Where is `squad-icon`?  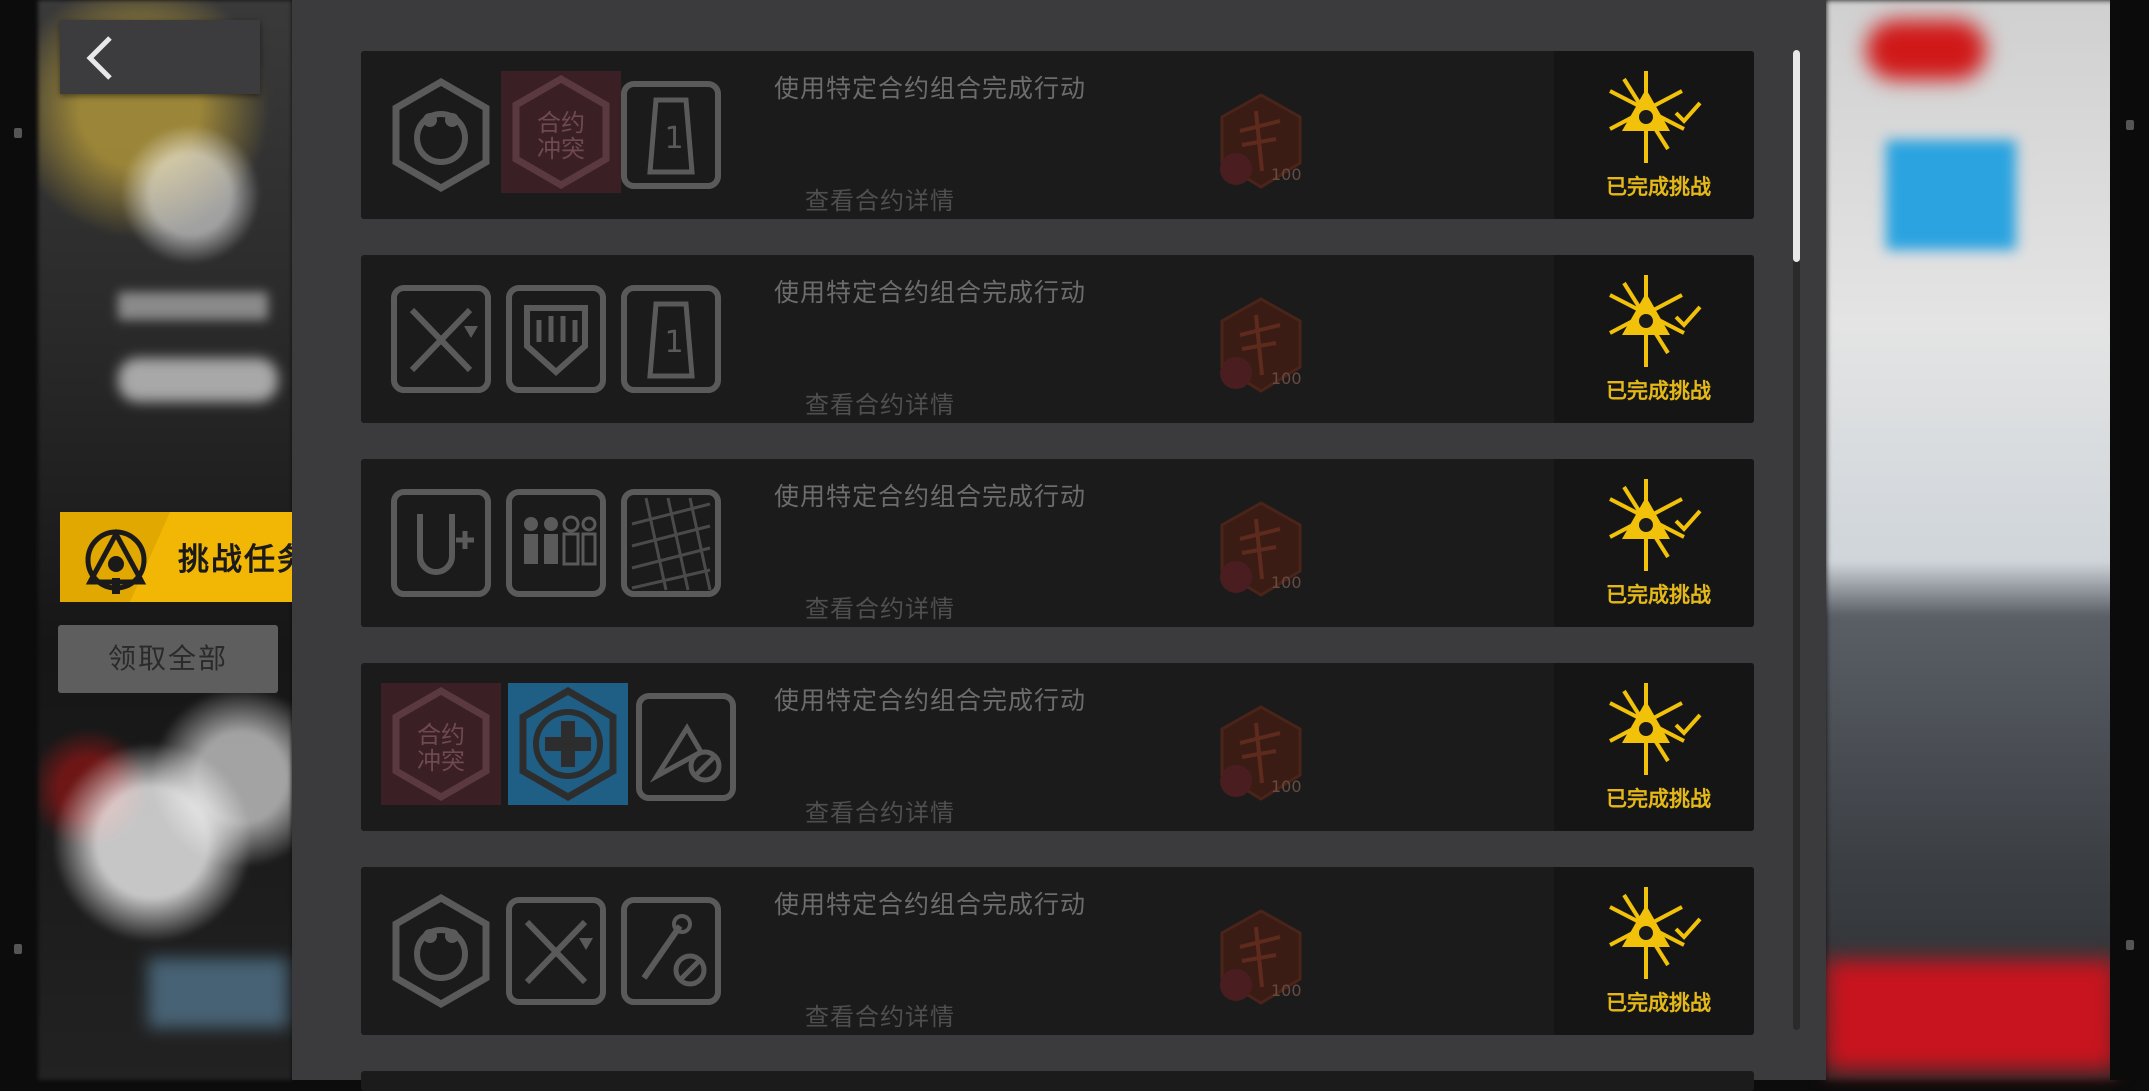
squad-icon is located at coordinates (556, 543).